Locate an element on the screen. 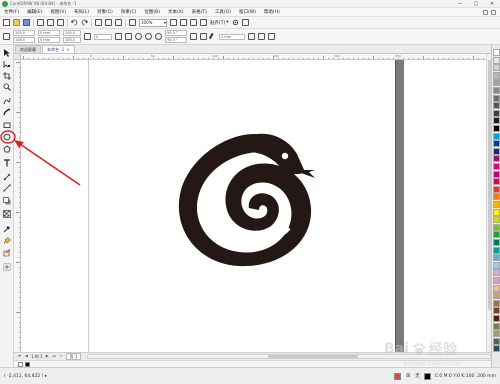  minimize-button: — is located at coordinates (460, 4).